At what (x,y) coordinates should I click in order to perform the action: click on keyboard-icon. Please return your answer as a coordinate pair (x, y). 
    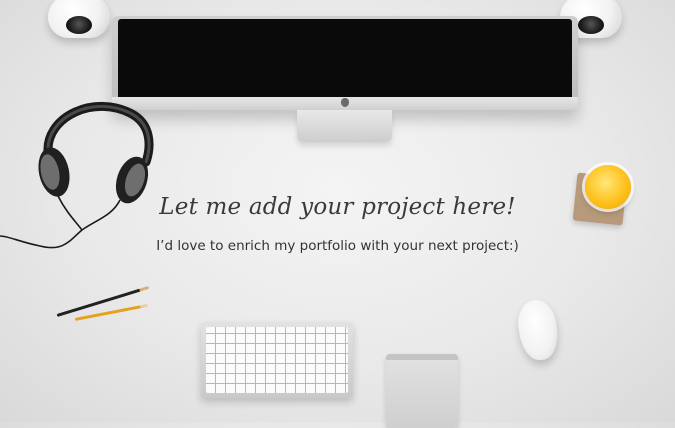
    Looking at the image, I should click on (277, 360).